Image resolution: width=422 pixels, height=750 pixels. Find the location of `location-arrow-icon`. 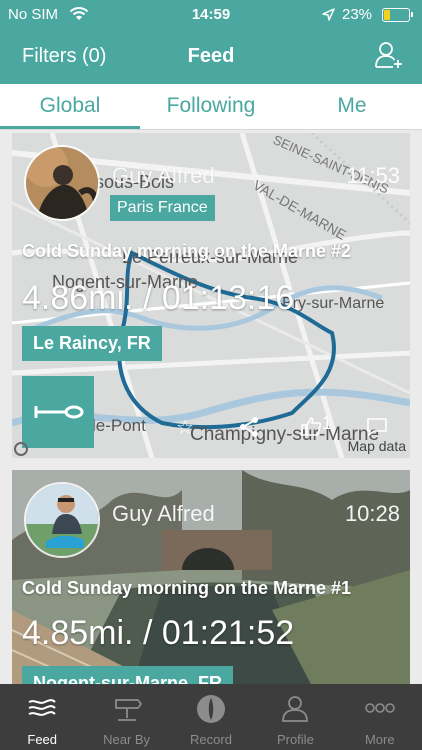

location-arrow-icon is located at coordinates (328, 14).